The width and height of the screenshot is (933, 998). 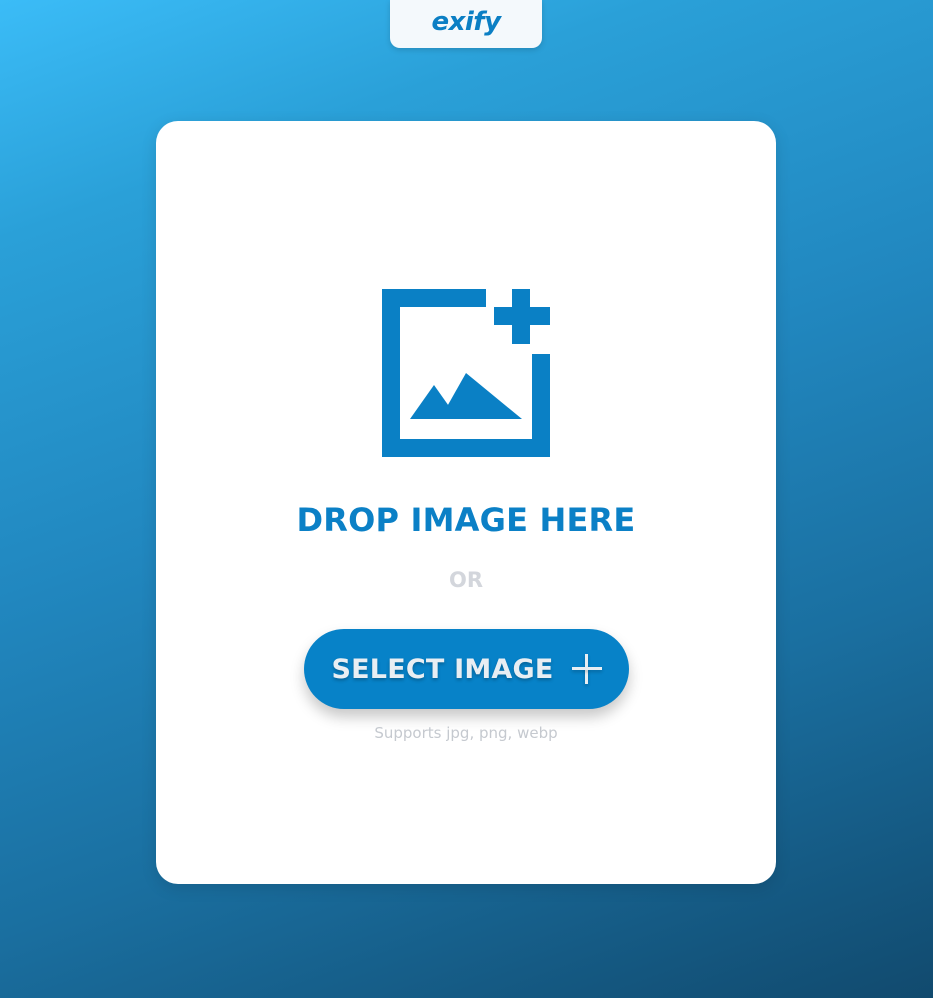 I want to click on plus-icon, so click(x=586, y=669).